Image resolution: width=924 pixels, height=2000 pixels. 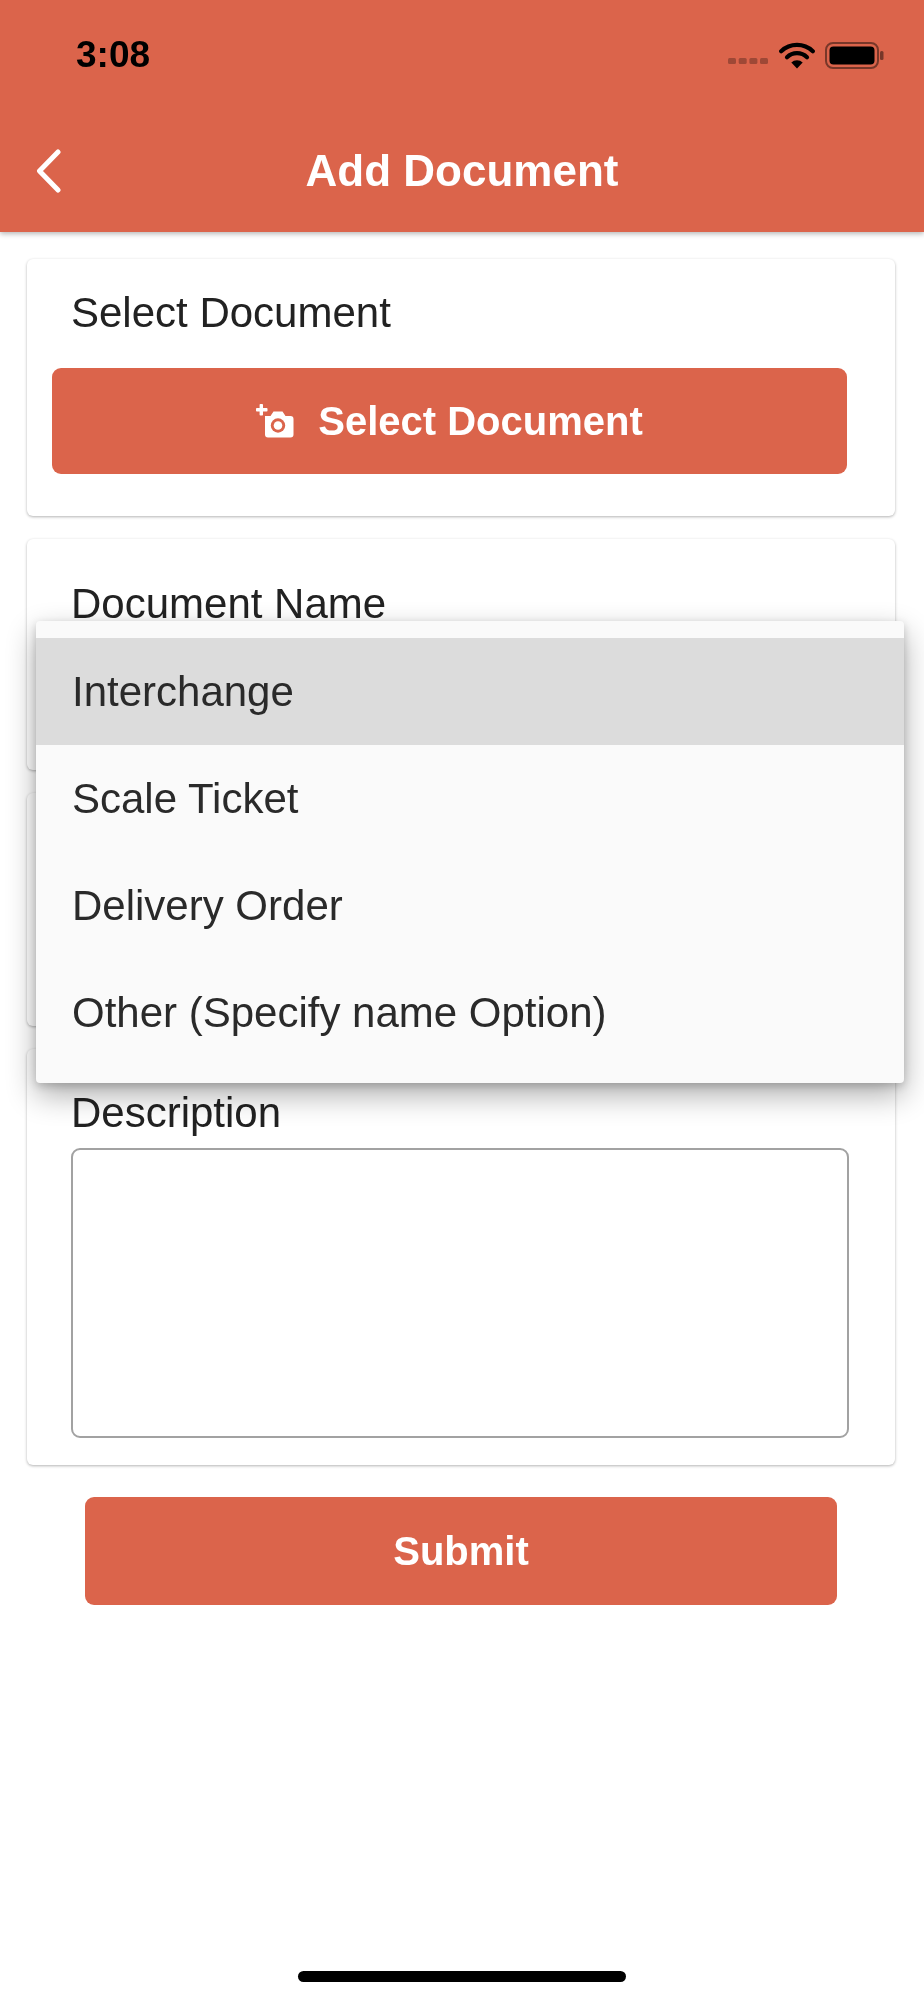 I want to click on status-time: 3:08, so click(x=113, y=55).